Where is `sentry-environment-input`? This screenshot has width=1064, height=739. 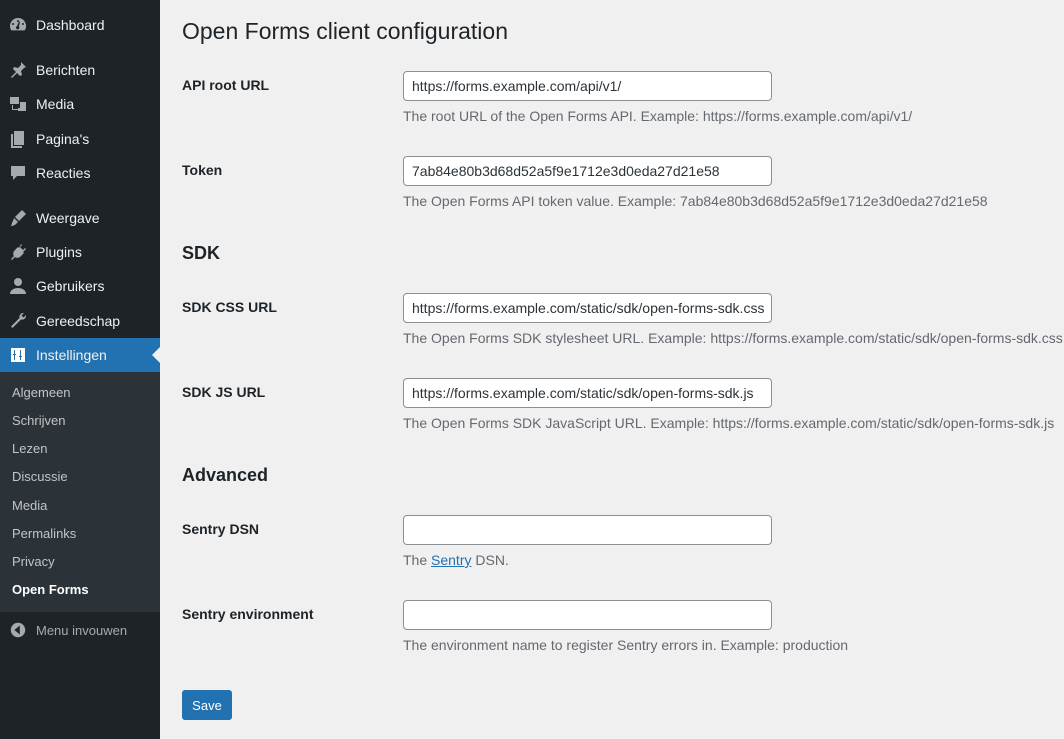 sentry-environment-input is located at coordinates (587, 615).